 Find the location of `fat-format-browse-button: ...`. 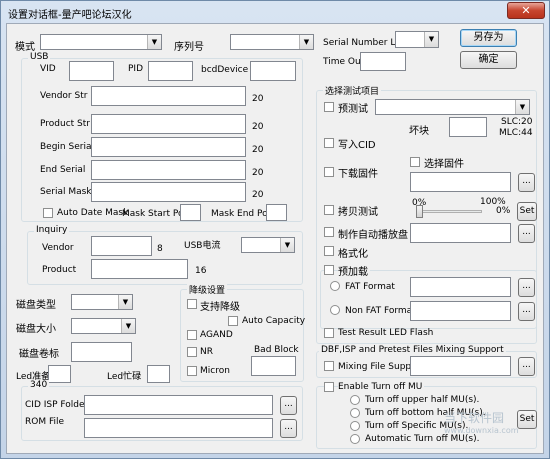

fat-format-browse-button: ... is located at coordinates (526, 287).